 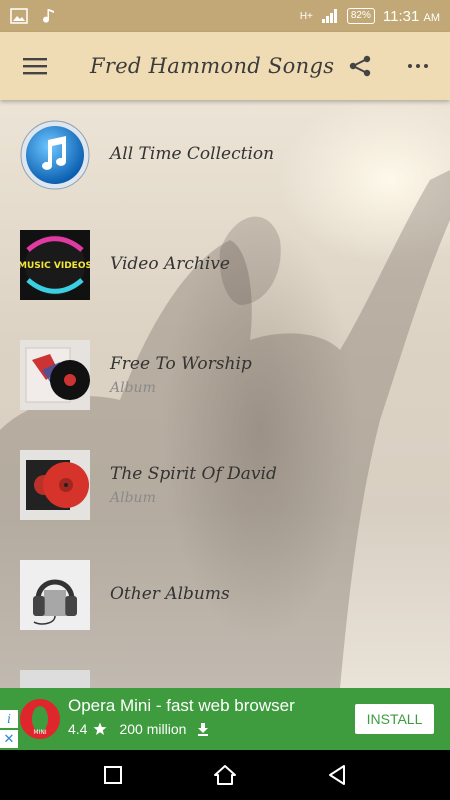 What do you see at coordinates (55, 595) in the screenshot?
I see `headphones-icon` at bounding box center [55, 595].